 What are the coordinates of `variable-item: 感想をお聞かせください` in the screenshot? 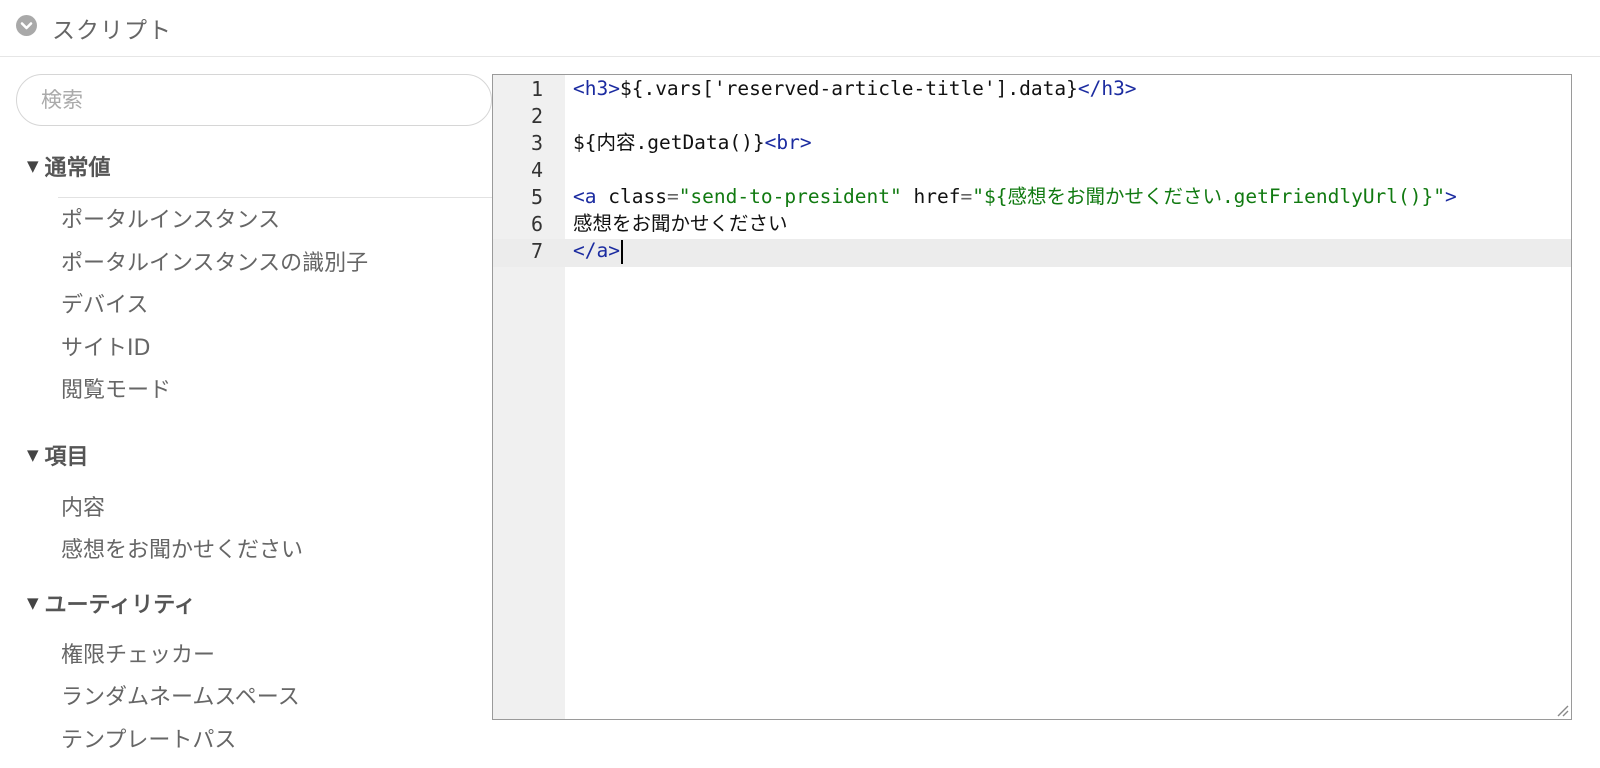 It's located at (182, 548).